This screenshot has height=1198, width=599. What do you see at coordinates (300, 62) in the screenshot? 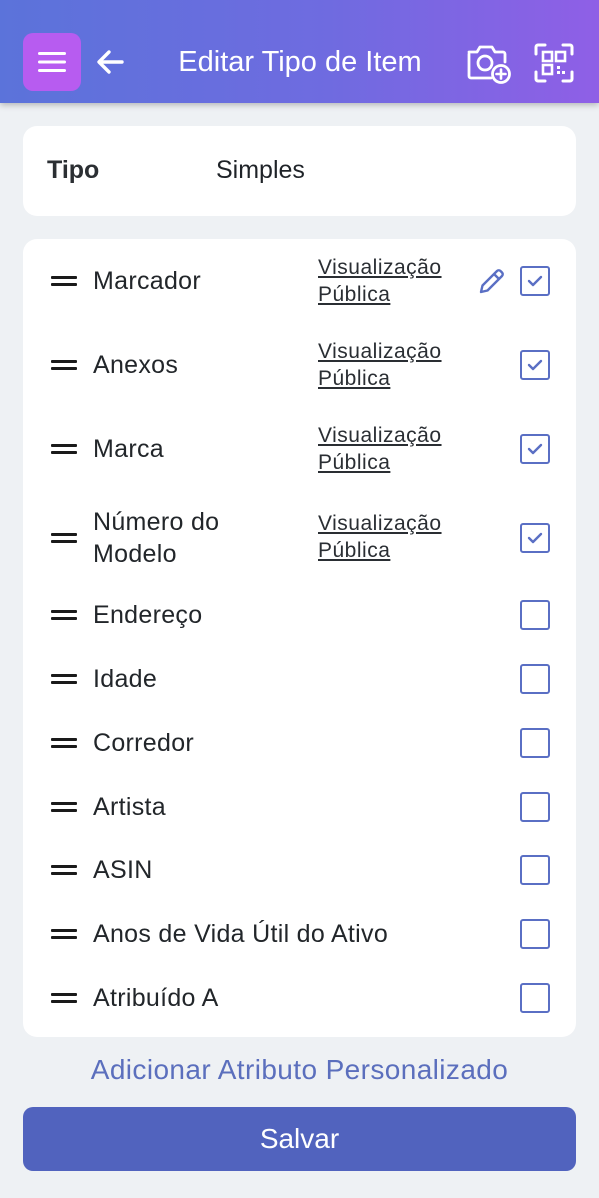
I see `page-title: Editar Tipo de Item` at bounding box center [300, 62].